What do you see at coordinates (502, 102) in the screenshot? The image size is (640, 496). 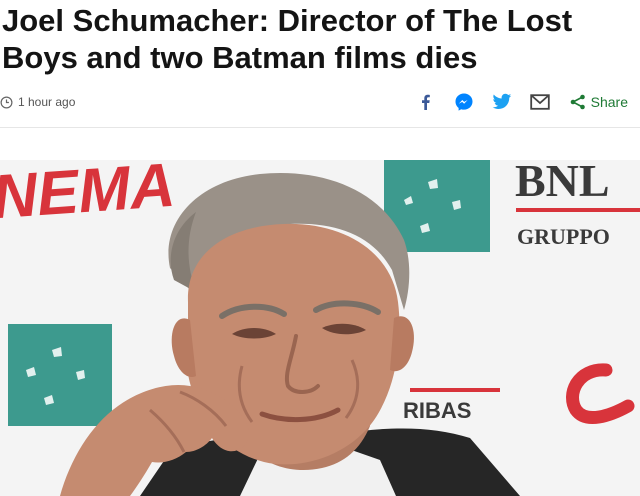 I see `twitter-icon` at bounding box center [502, 102].